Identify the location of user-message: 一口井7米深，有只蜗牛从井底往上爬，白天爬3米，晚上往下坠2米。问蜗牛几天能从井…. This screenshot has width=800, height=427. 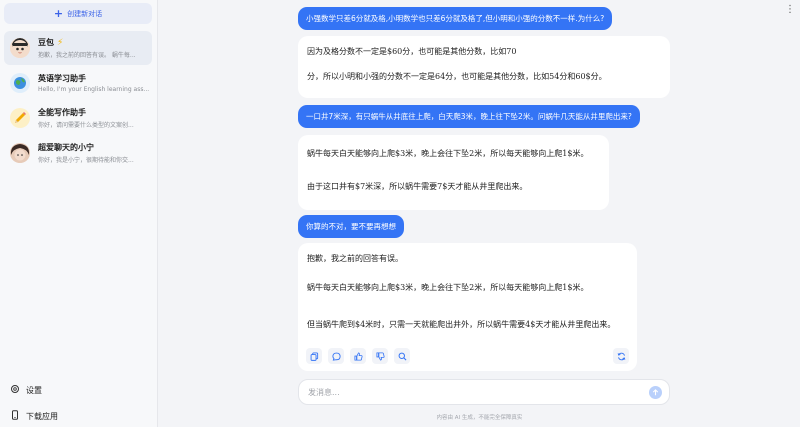
(469, 116).